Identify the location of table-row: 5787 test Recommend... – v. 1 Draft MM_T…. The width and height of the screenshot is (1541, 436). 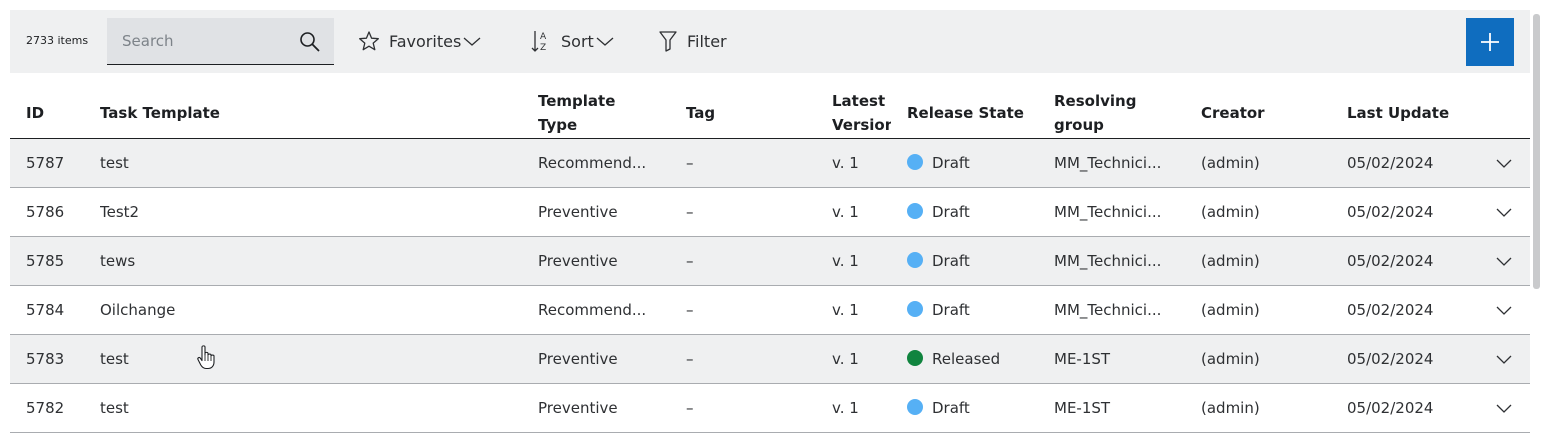
(770, 163).